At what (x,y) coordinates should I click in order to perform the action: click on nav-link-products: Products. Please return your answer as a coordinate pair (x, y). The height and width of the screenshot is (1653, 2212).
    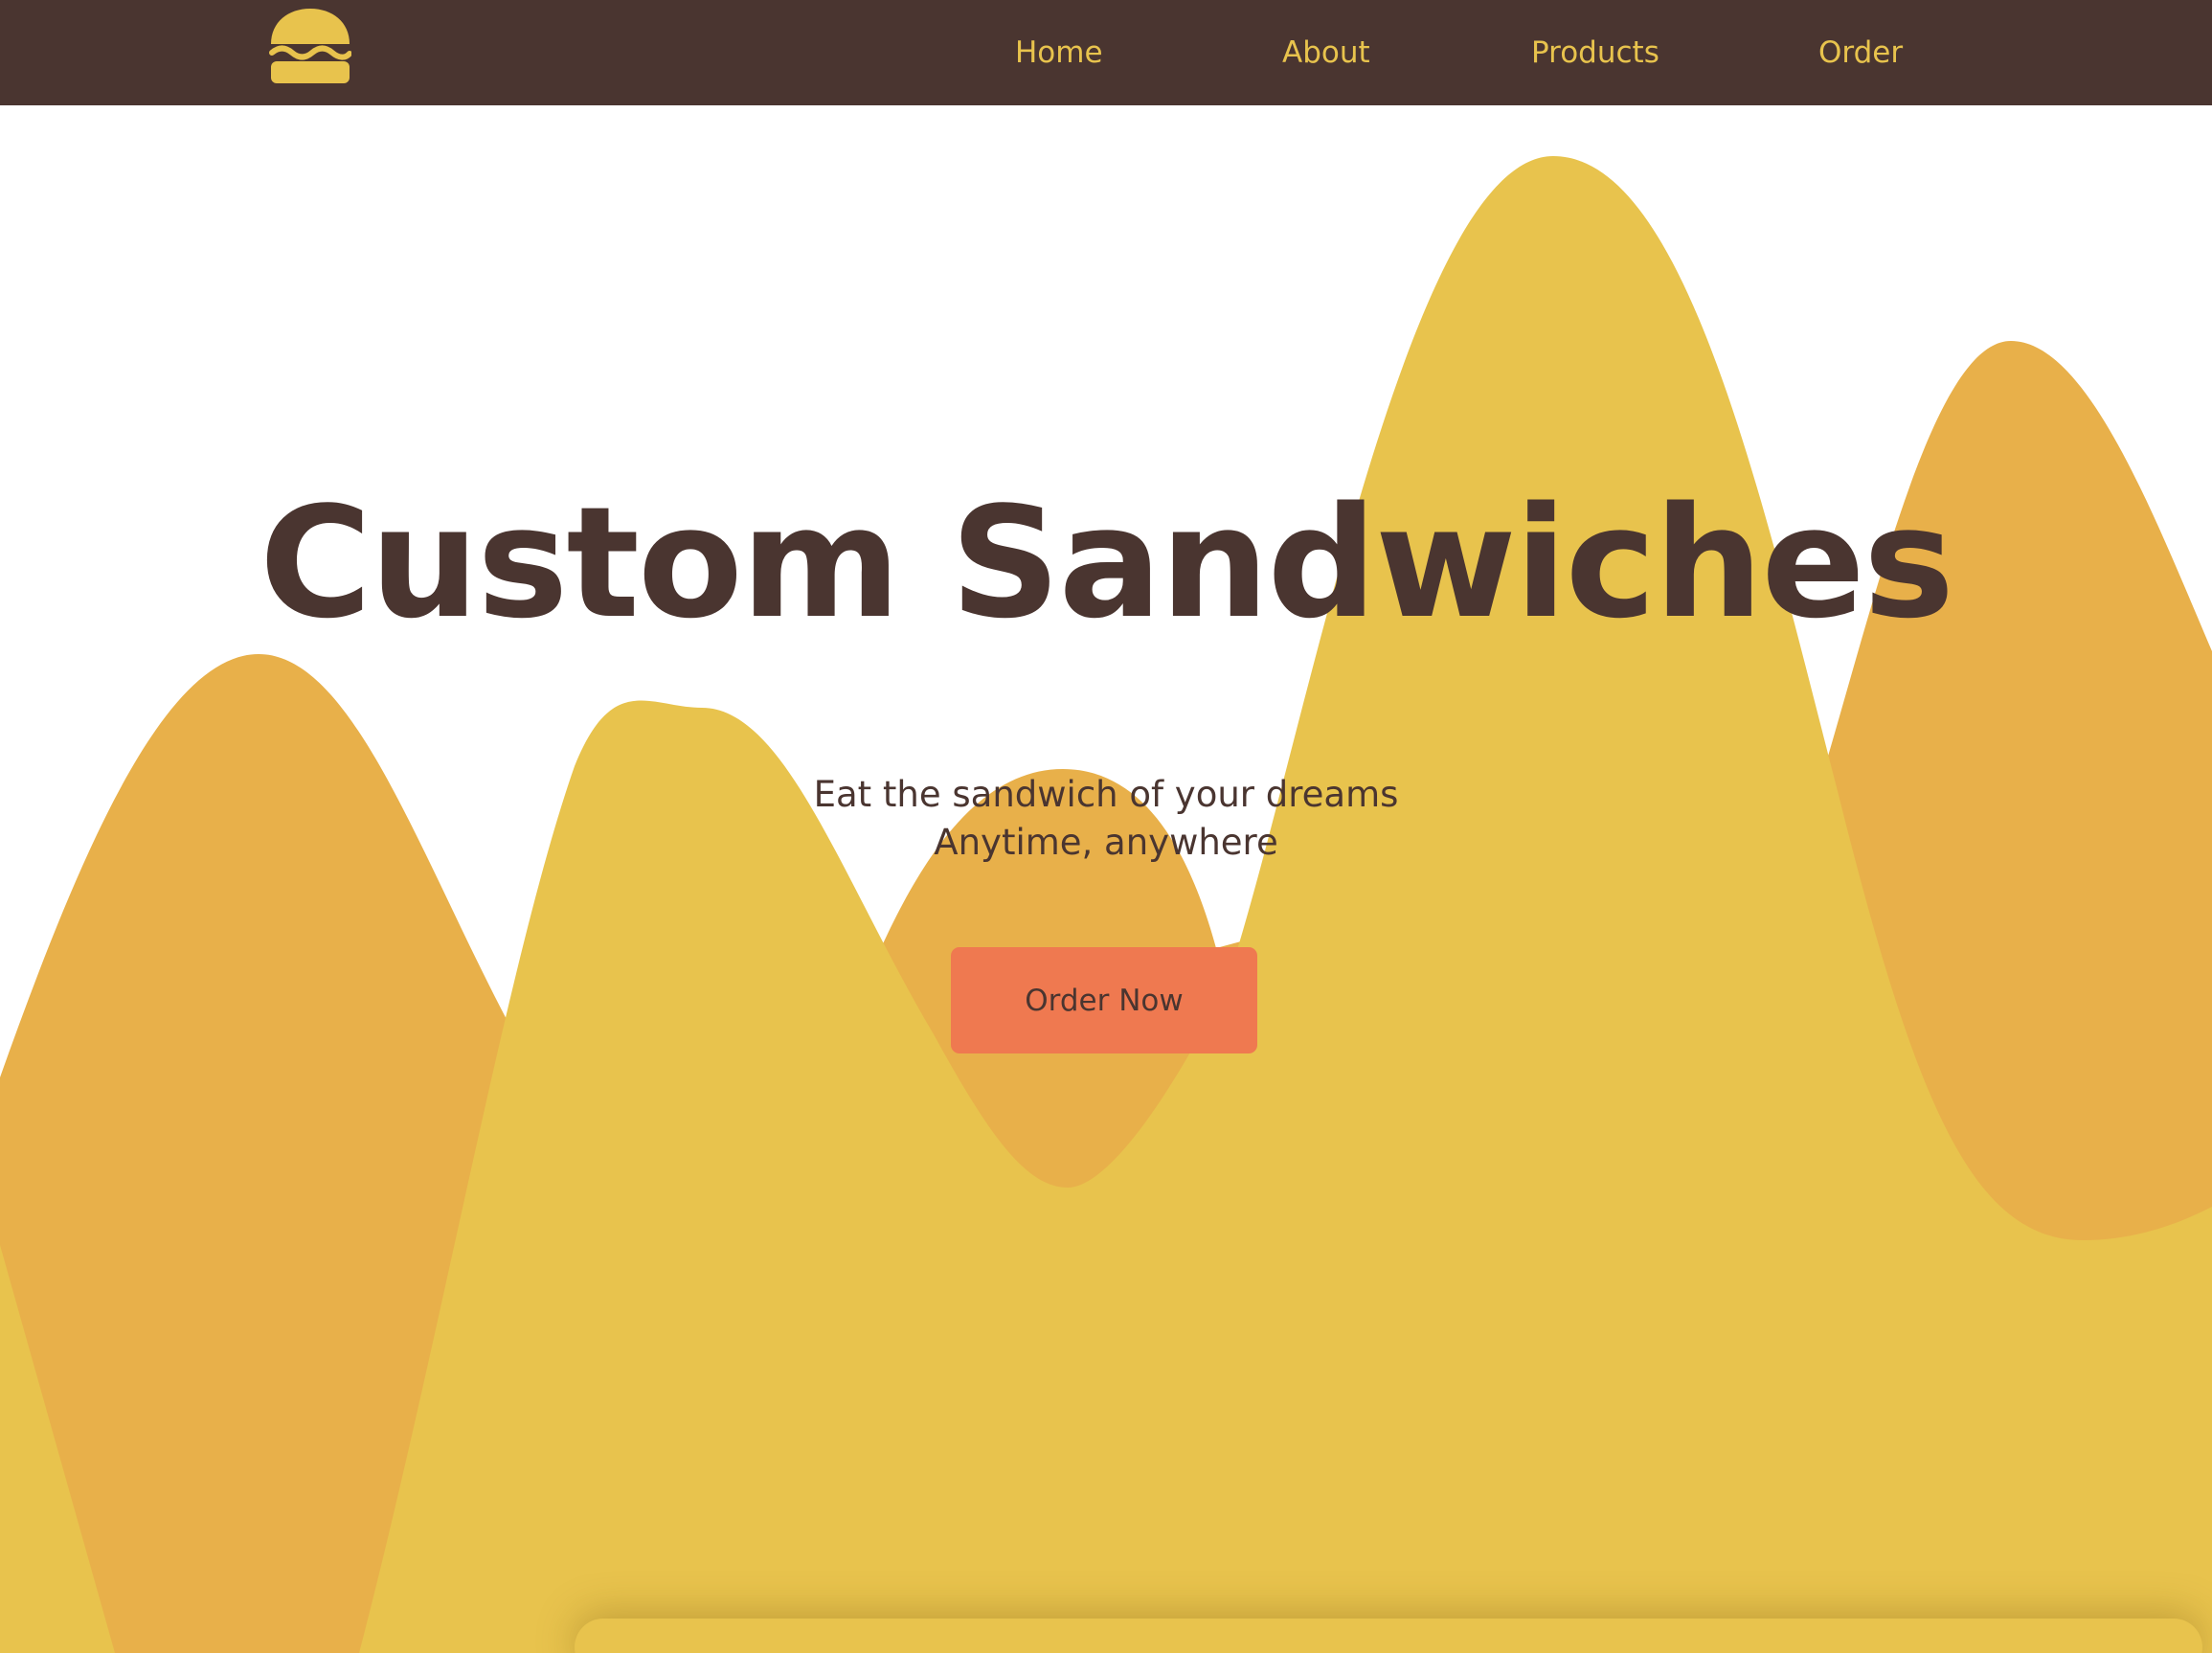
    Looking at the image, I should click on (1595, 52).